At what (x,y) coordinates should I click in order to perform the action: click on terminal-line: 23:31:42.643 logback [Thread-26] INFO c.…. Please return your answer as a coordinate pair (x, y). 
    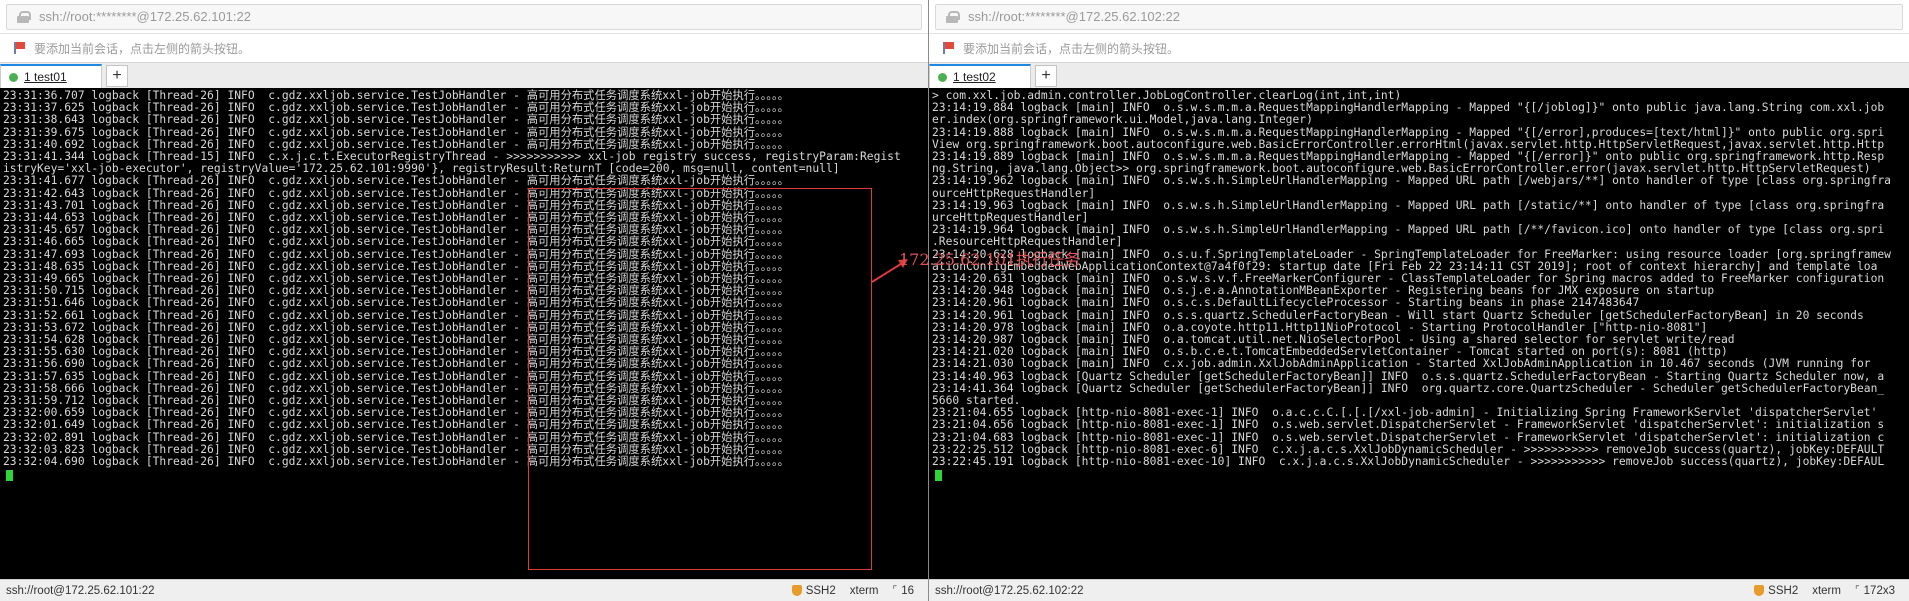
    Looking at the image, I should click on (396, 193).